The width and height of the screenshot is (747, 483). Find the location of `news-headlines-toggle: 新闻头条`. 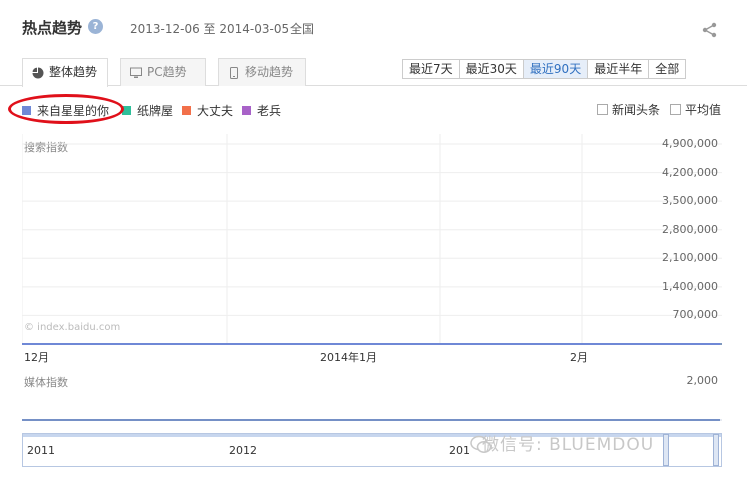

news-headlines-toggle: 新闻头条 is located at coordinates (628, 109).